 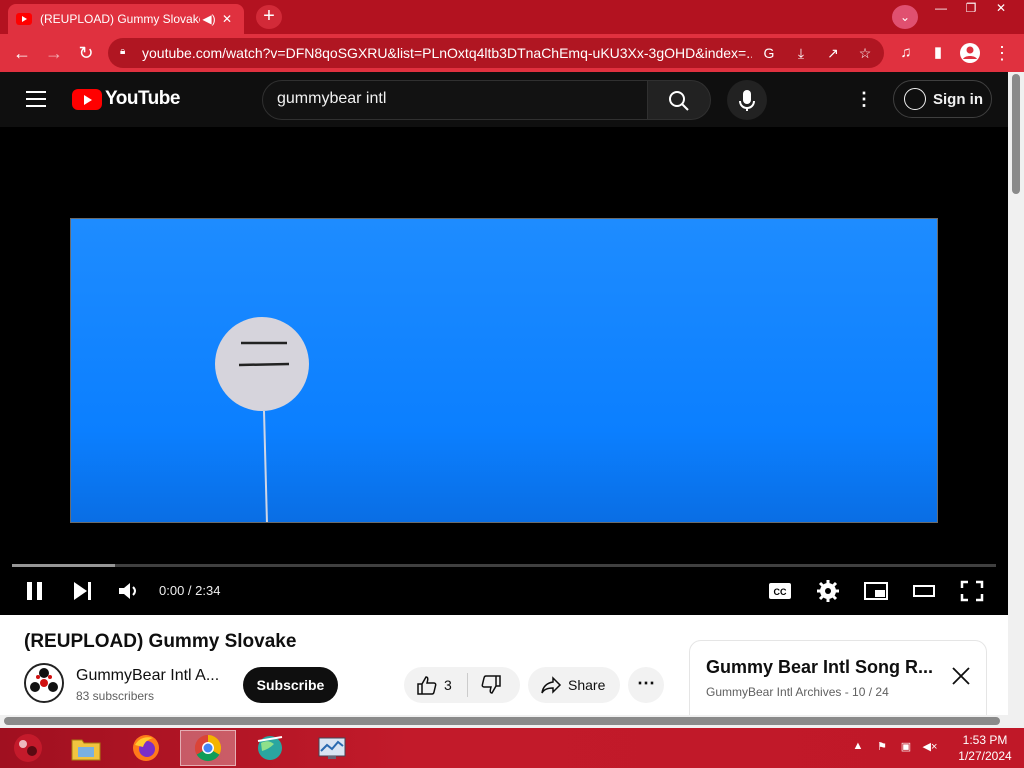 What do you see at coordinates (1001, 9) in the screenshot?
I see `close-window-button: ✕` at bounding box center [1001, 9].